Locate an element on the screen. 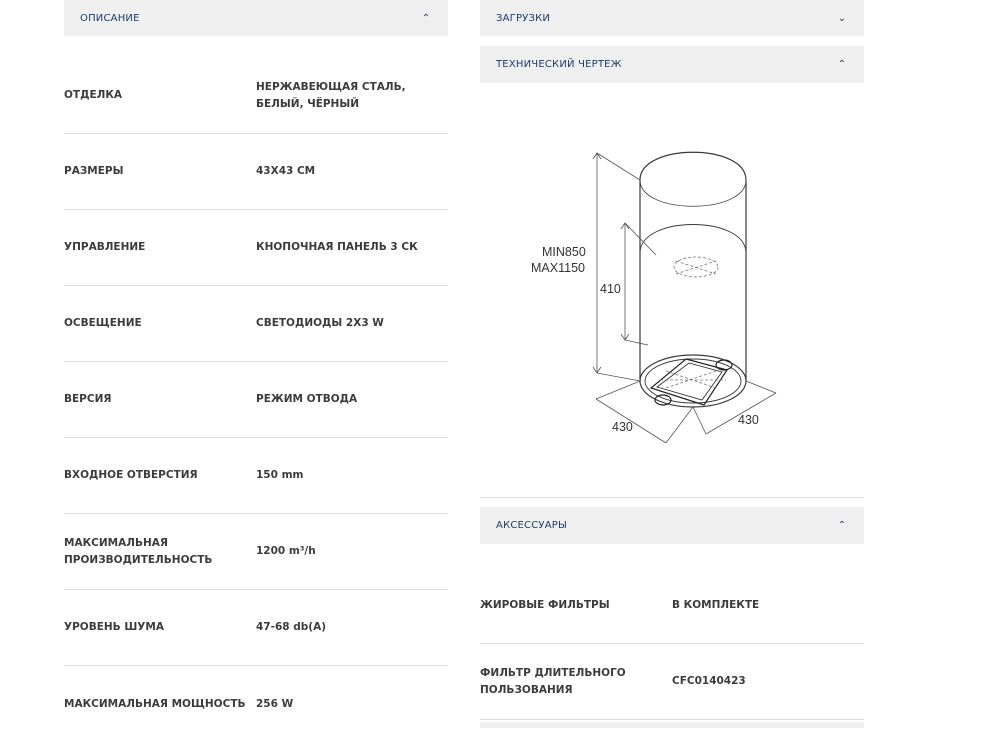  spec-label: УПРАВЛЕНИЕ is located at coordinates (105, 247).